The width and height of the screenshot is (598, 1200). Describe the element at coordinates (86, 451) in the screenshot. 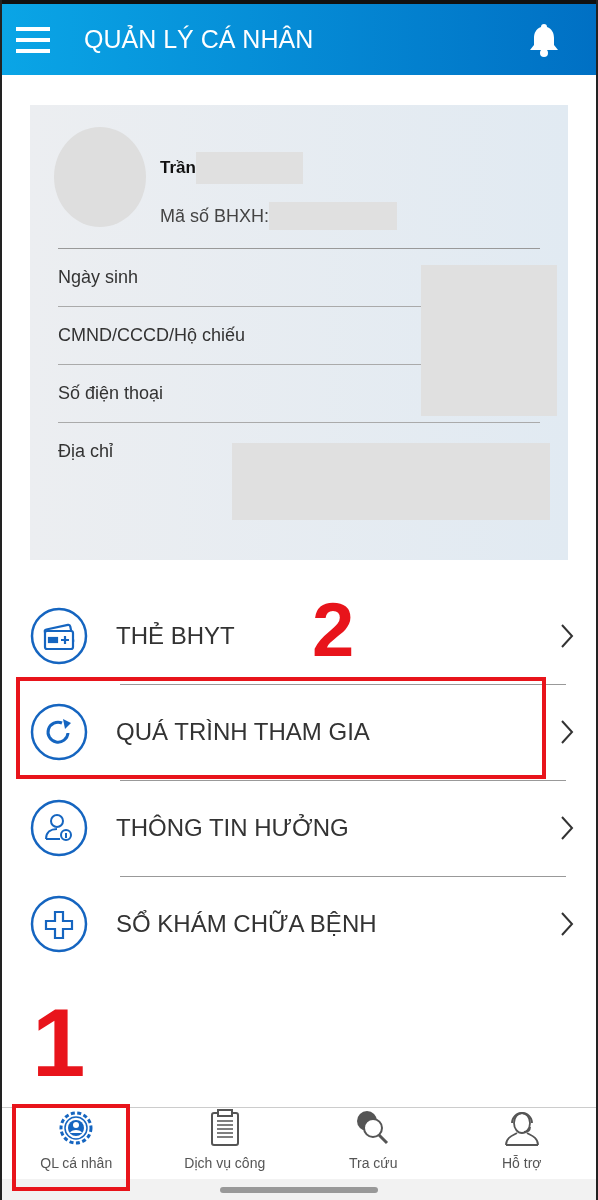

I see `field-label: Địa chỉ` at that location.